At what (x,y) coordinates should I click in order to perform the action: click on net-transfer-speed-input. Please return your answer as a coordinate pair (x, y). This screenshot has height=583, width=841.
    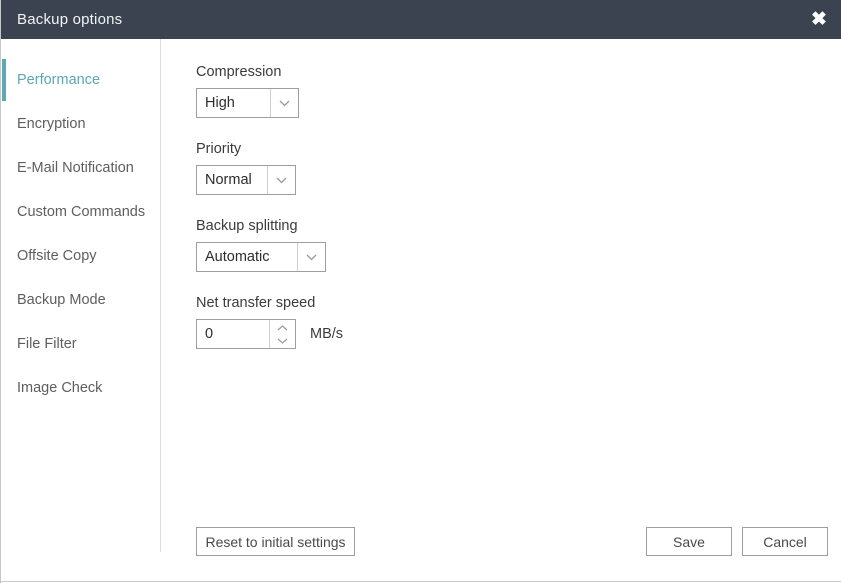
    Looking at the image, I should click on (233, 334).